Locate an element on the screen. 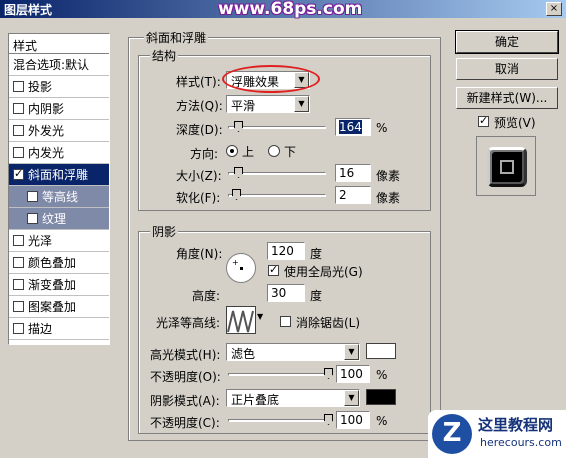 The image size is (566, 458). close-button: × is located at coordinates (554, 9).